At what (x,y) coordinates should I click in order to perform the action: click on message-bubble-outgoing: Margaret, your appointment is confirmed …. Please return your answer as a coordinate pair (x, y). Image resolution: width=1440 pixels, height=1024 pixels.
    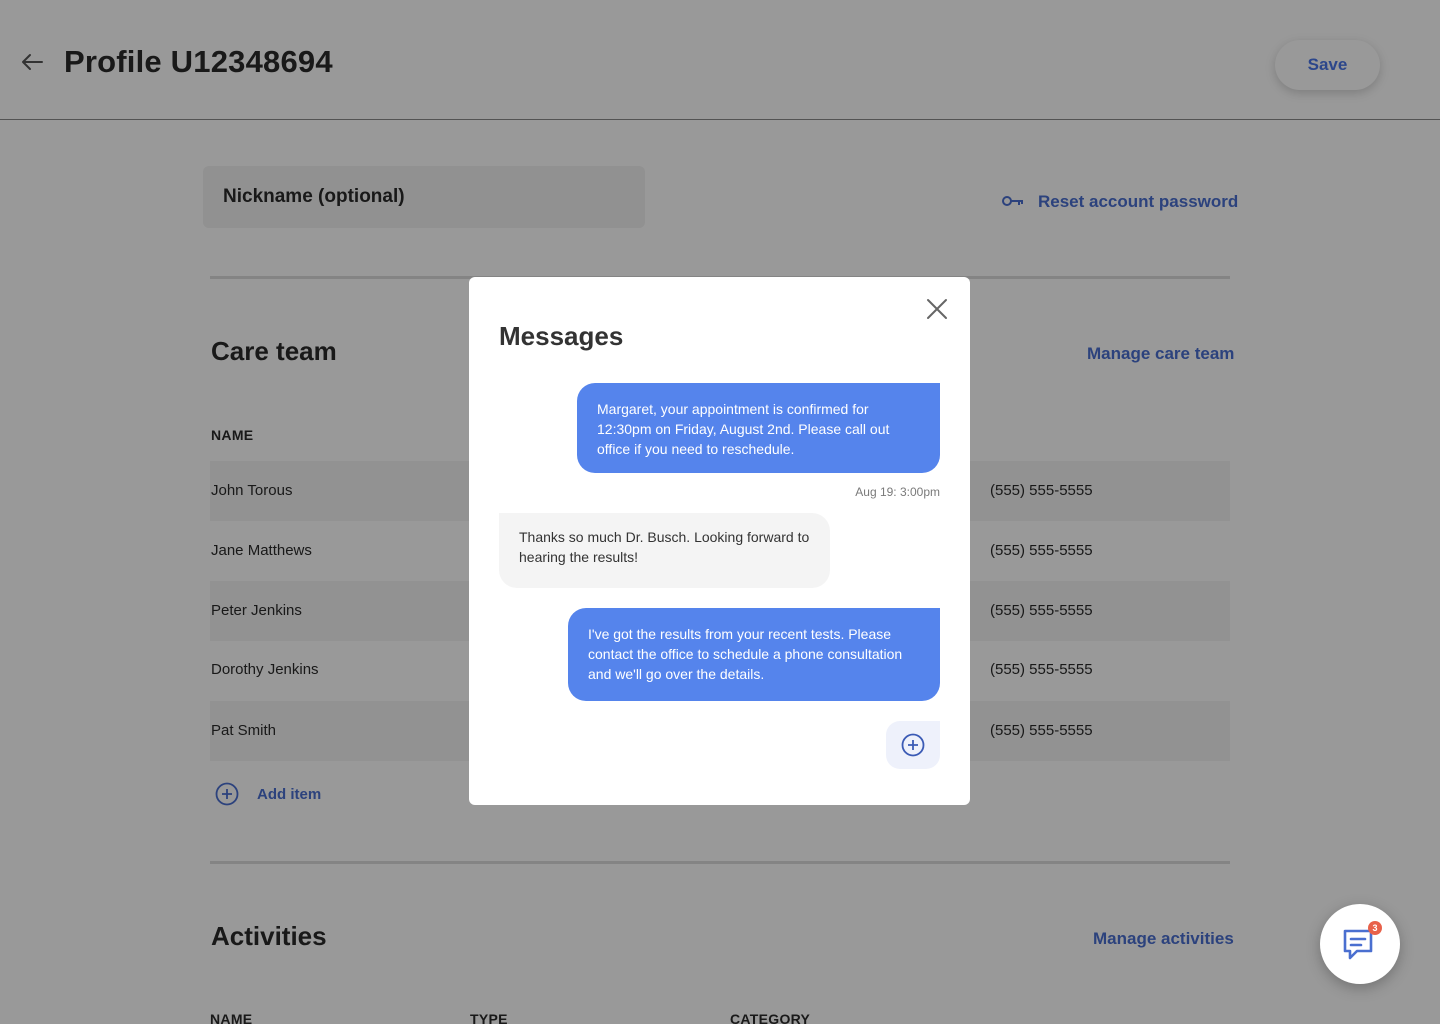
    Looking at the image, I should click on (758, 428).